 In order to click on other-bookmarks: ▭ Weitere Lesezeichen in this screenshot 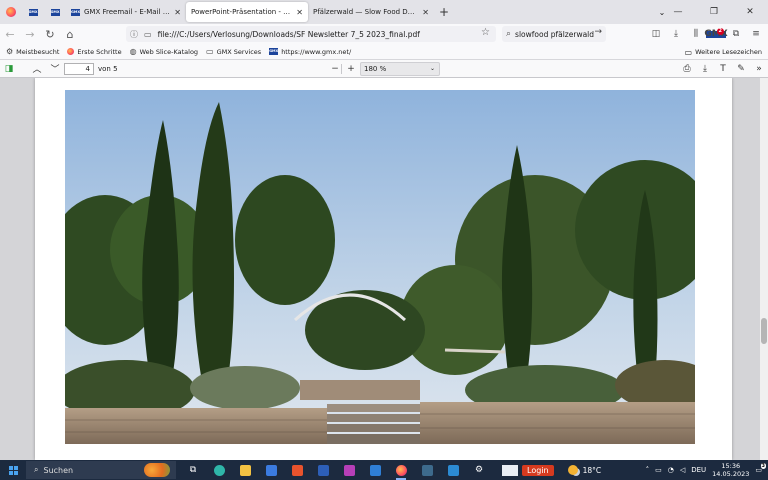, I will do `click(723, 52)`.